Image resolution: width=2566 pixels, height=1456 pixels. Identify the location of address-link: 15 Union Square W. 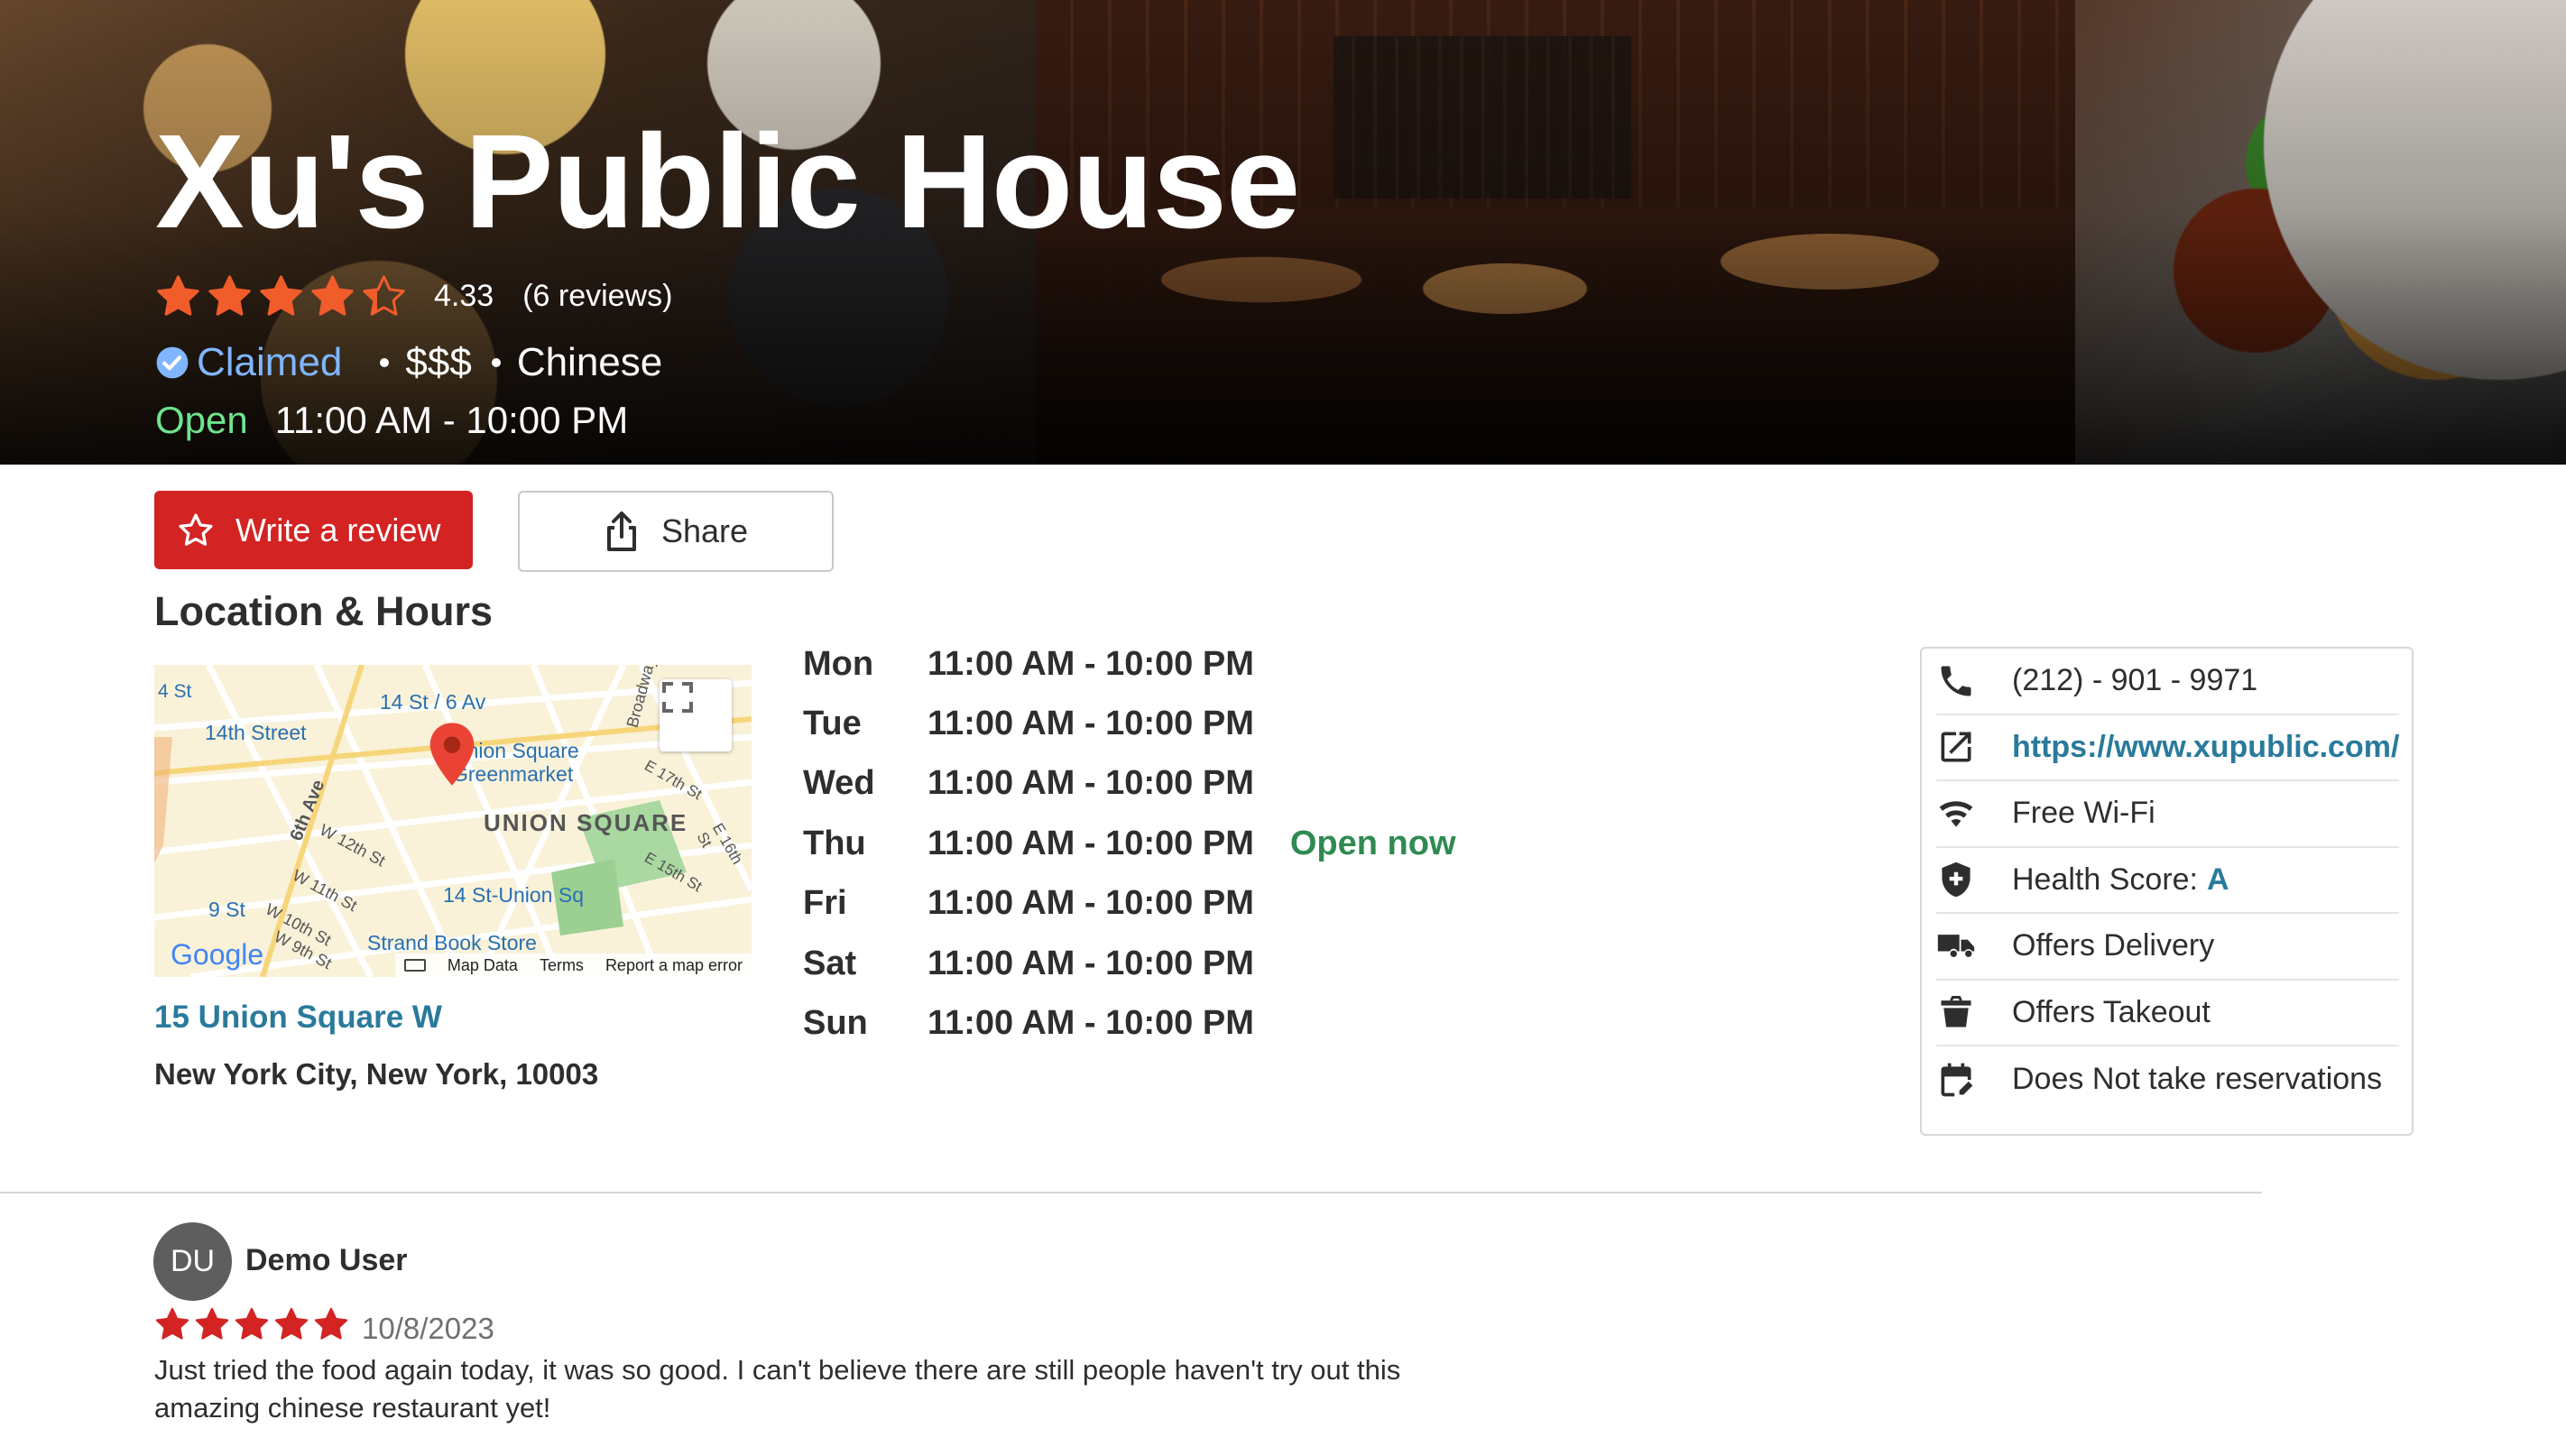
(298, 1018).